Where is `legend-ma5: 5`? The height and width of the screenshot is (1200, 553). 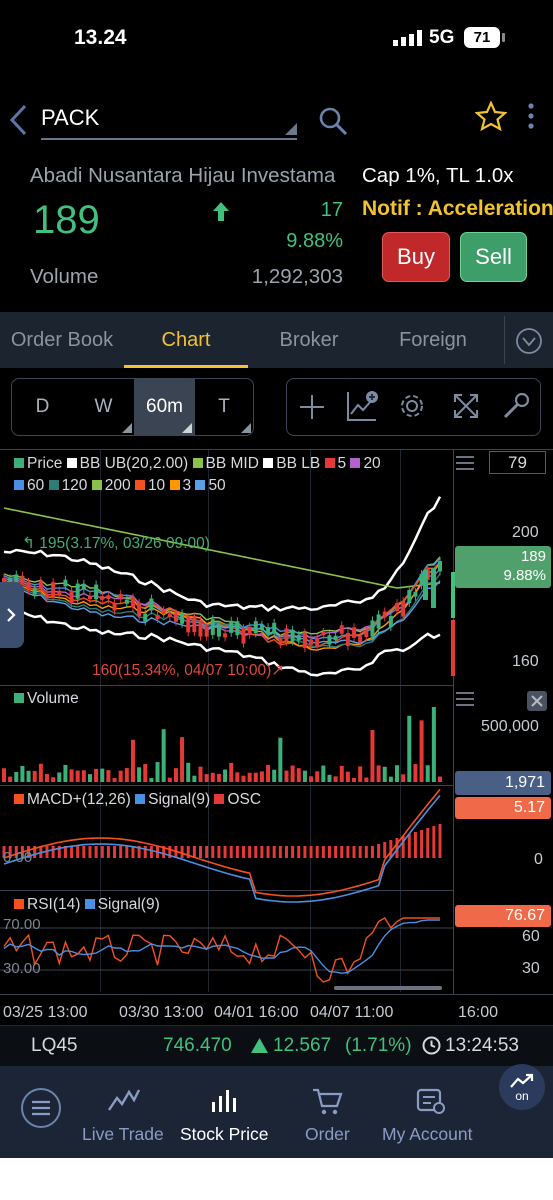 legend-ma5: 5 is located at coordinates (335, 463).